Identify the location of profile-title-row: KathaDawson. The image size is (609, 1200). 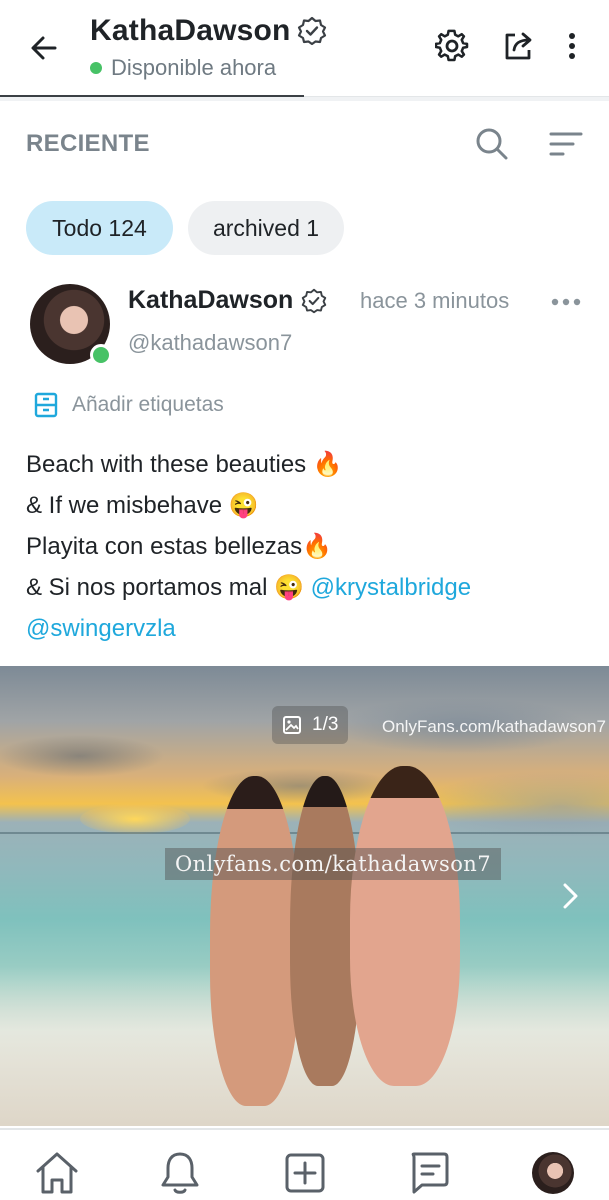
(208, 31).